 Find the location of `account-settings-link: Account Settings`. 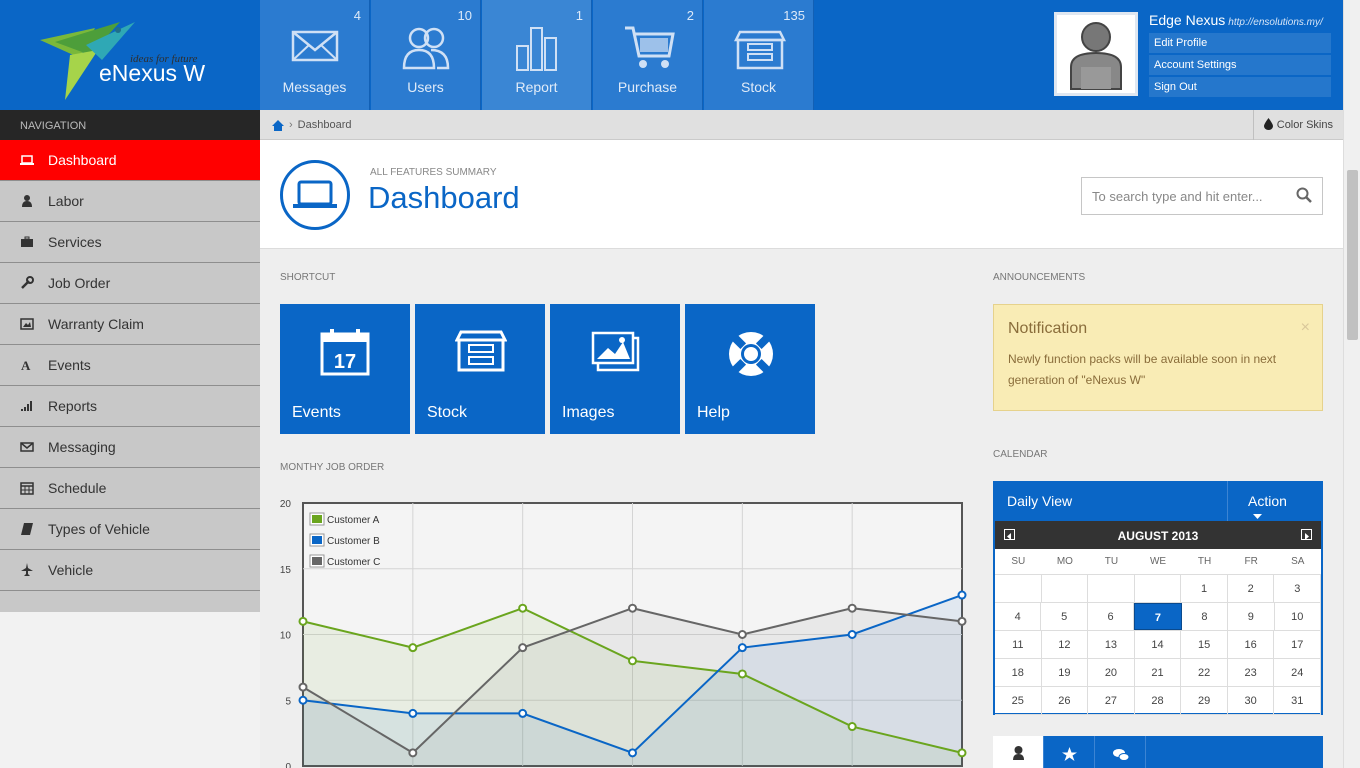

account-settings-link: Account Settings is located at coordinates (1240, 65).